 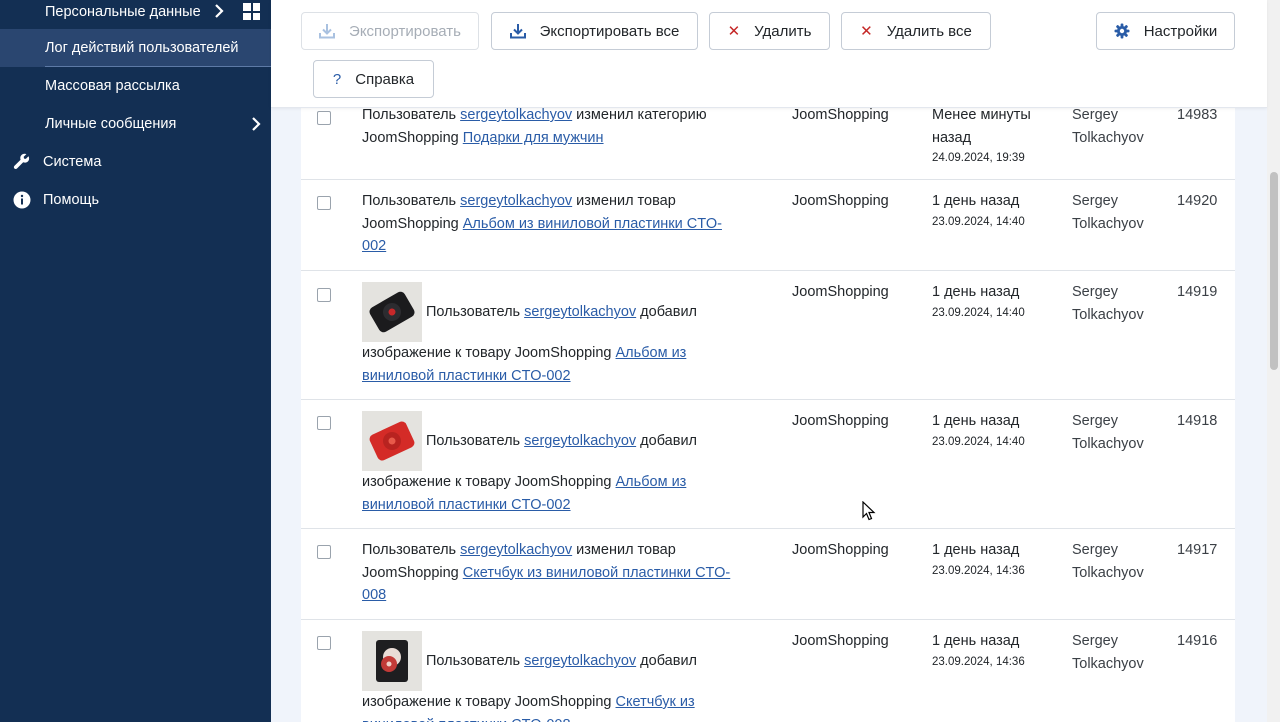 What do you see at coordinates (405, 31) in the screenshot?
I see `export-label: Экспортировать` at bounding box center [405, 31].